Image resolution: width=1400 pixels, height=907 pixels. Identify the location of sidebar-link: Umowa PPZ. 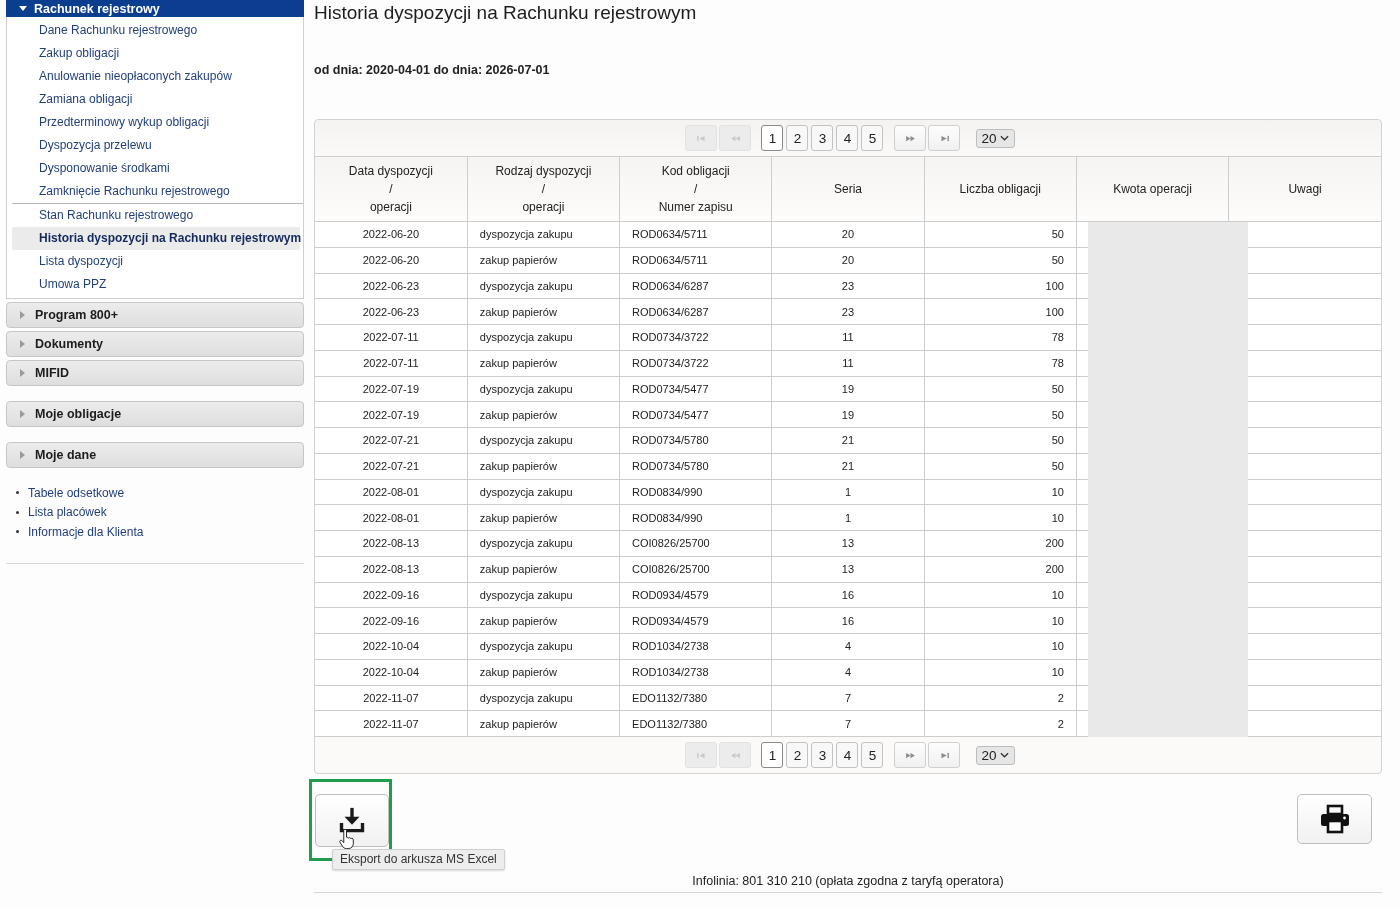
(157, 284).